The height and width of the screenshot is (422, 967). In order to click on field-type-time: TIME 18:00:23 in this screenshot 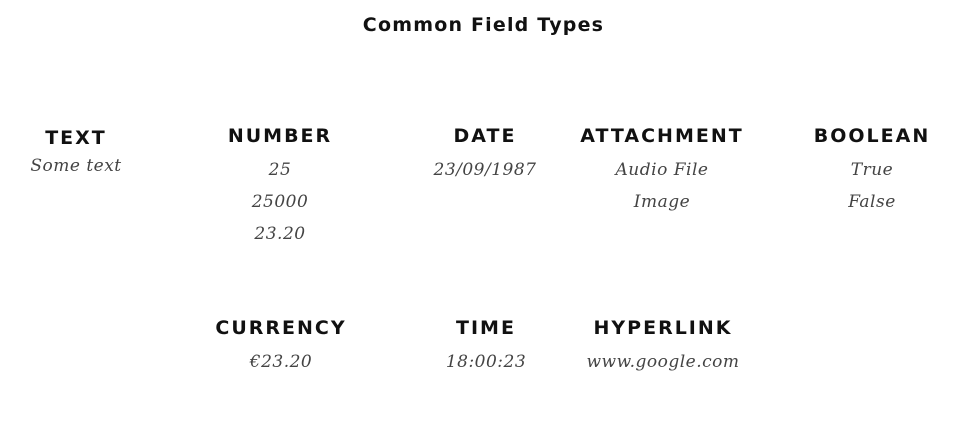, I will do `click(486, 347)`.